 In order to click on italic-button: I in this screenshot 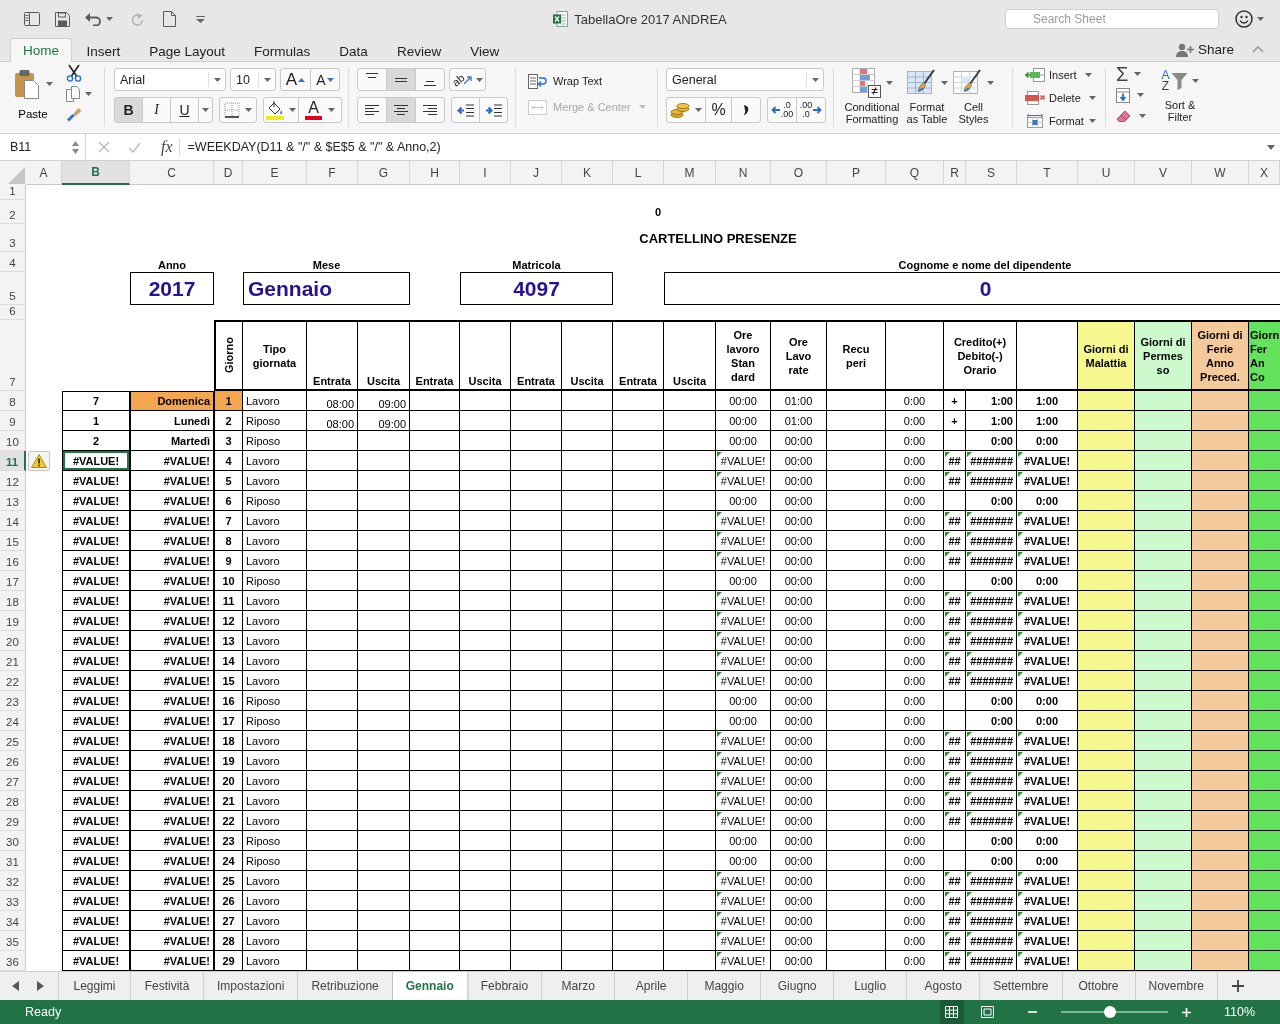, I will do `click(156, 110)`.